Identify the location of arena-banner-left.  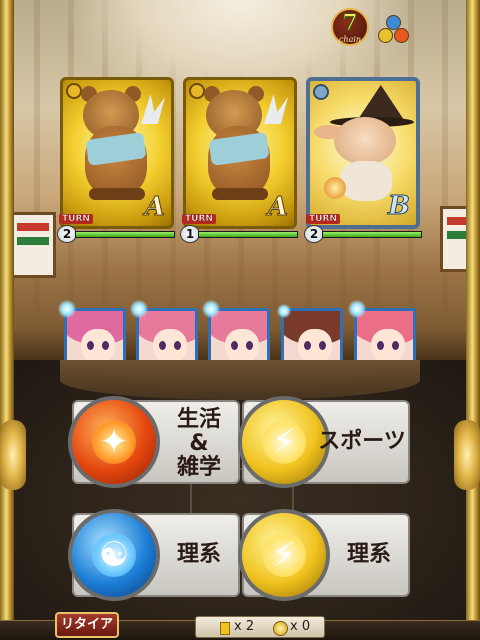
(33, 245).